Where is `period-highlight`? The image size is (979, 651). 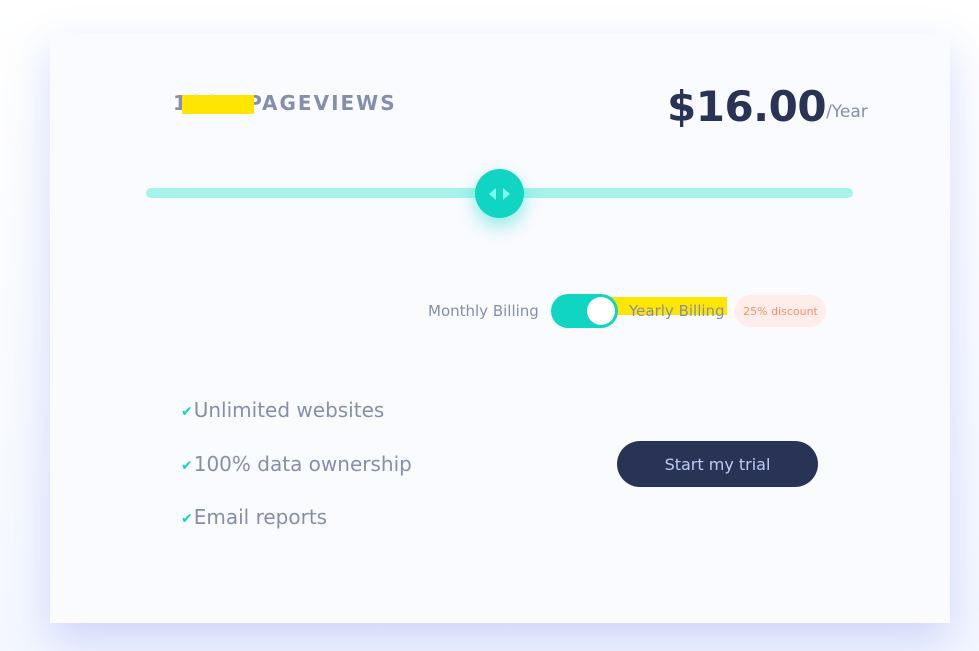 period-highlight is located at coordinates (218, 104).